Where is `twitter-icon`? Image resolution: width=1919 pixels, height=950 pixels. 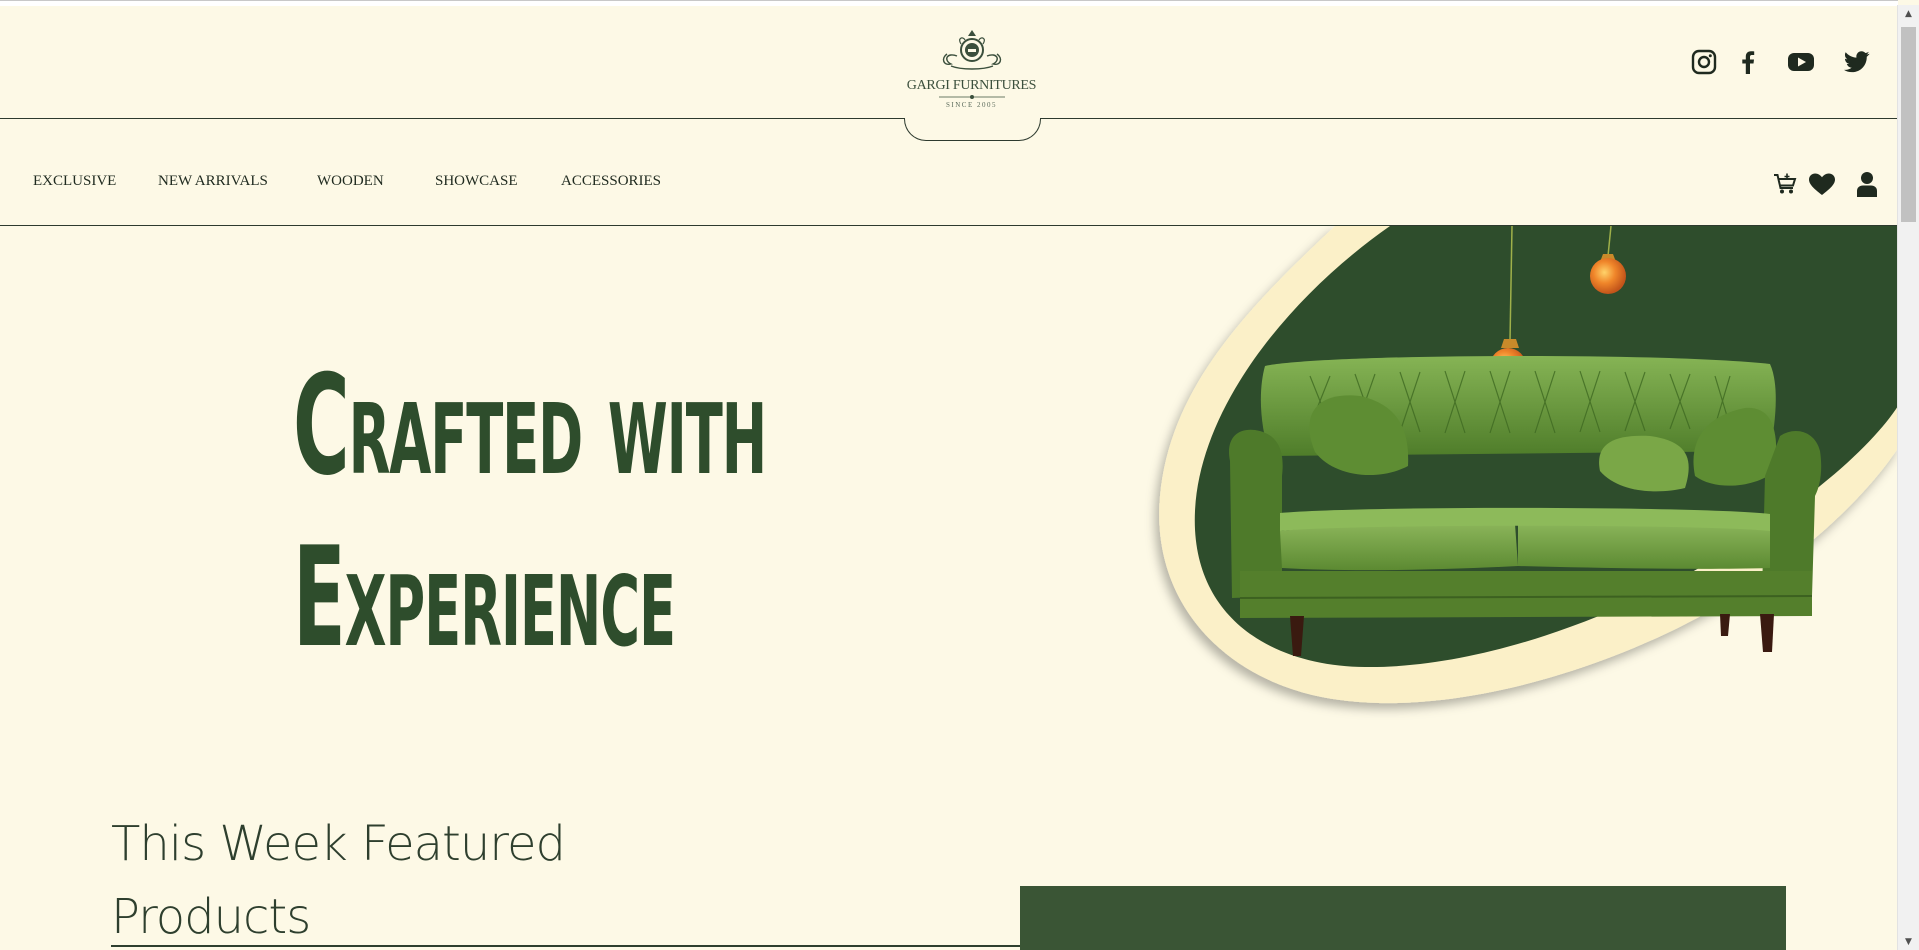 twitter-icon is located at coordinates (1857, 62).